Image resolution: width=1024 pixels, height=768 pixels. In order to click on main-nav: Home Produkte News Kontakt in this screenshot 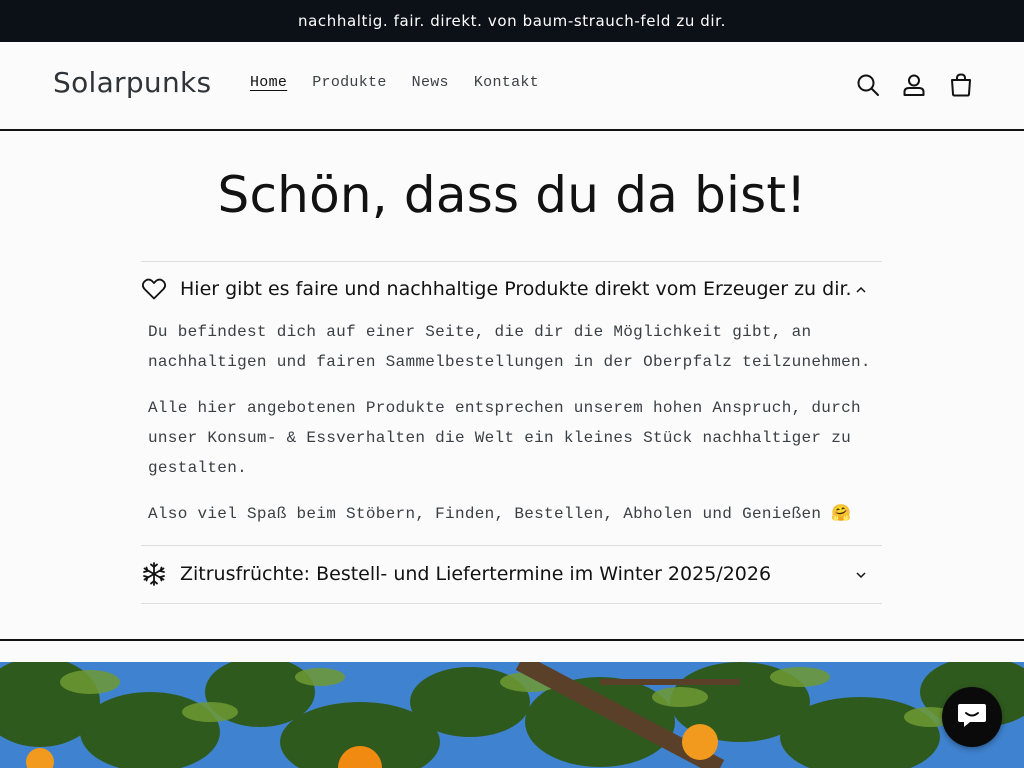, I will do `click(407, 82)`.